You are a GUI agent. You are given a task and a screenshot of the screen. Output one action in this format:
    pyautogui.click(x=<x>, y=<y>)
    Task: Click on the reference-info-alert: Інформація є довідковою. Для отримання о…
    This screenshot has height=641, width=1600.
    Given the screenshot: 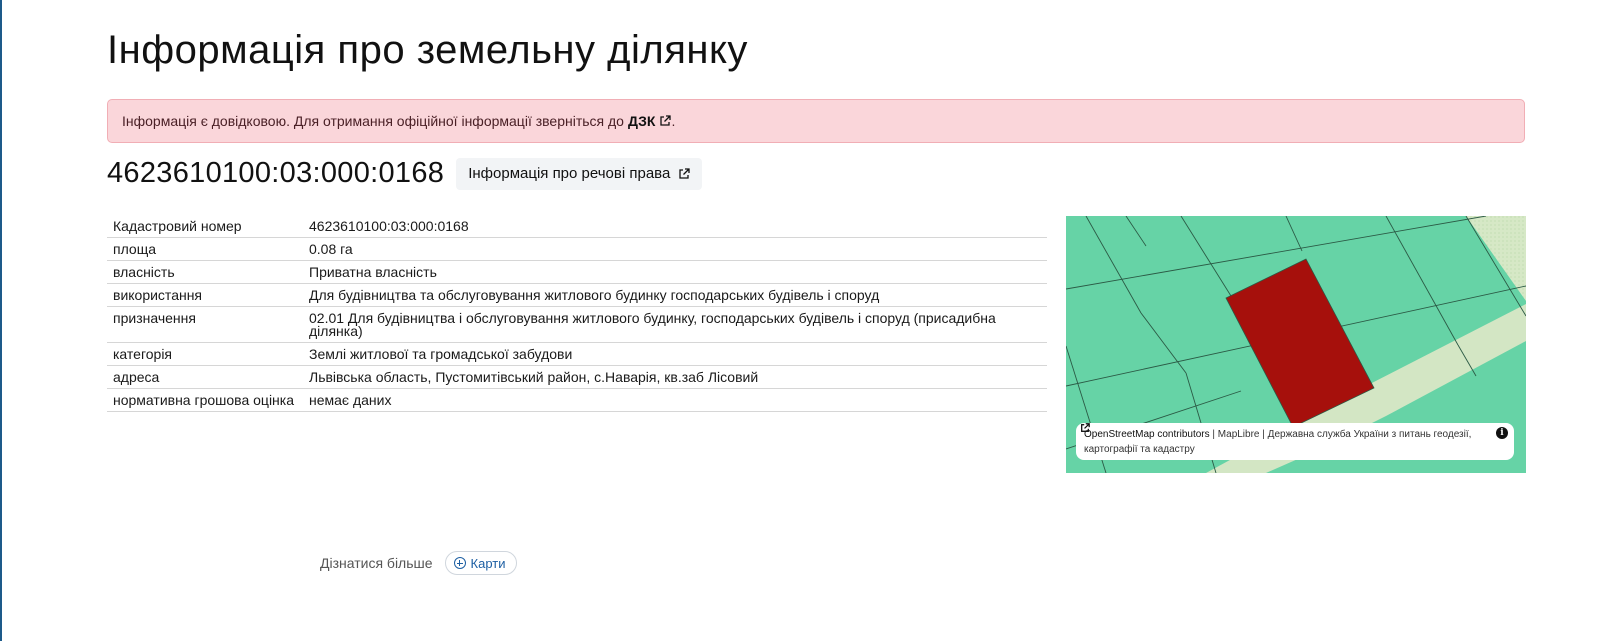 What is the action you would take?
    pyautogui.click(x=816, y=121)
    